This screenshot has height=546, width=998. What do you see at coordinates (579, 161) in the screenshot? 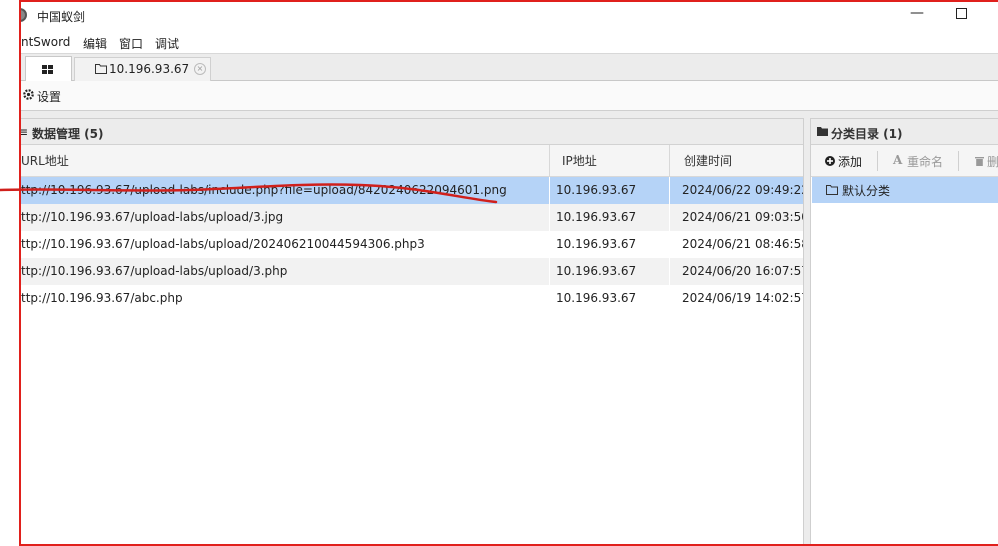
I see `column-ip: IP地址` at bounding box center [579, 161].